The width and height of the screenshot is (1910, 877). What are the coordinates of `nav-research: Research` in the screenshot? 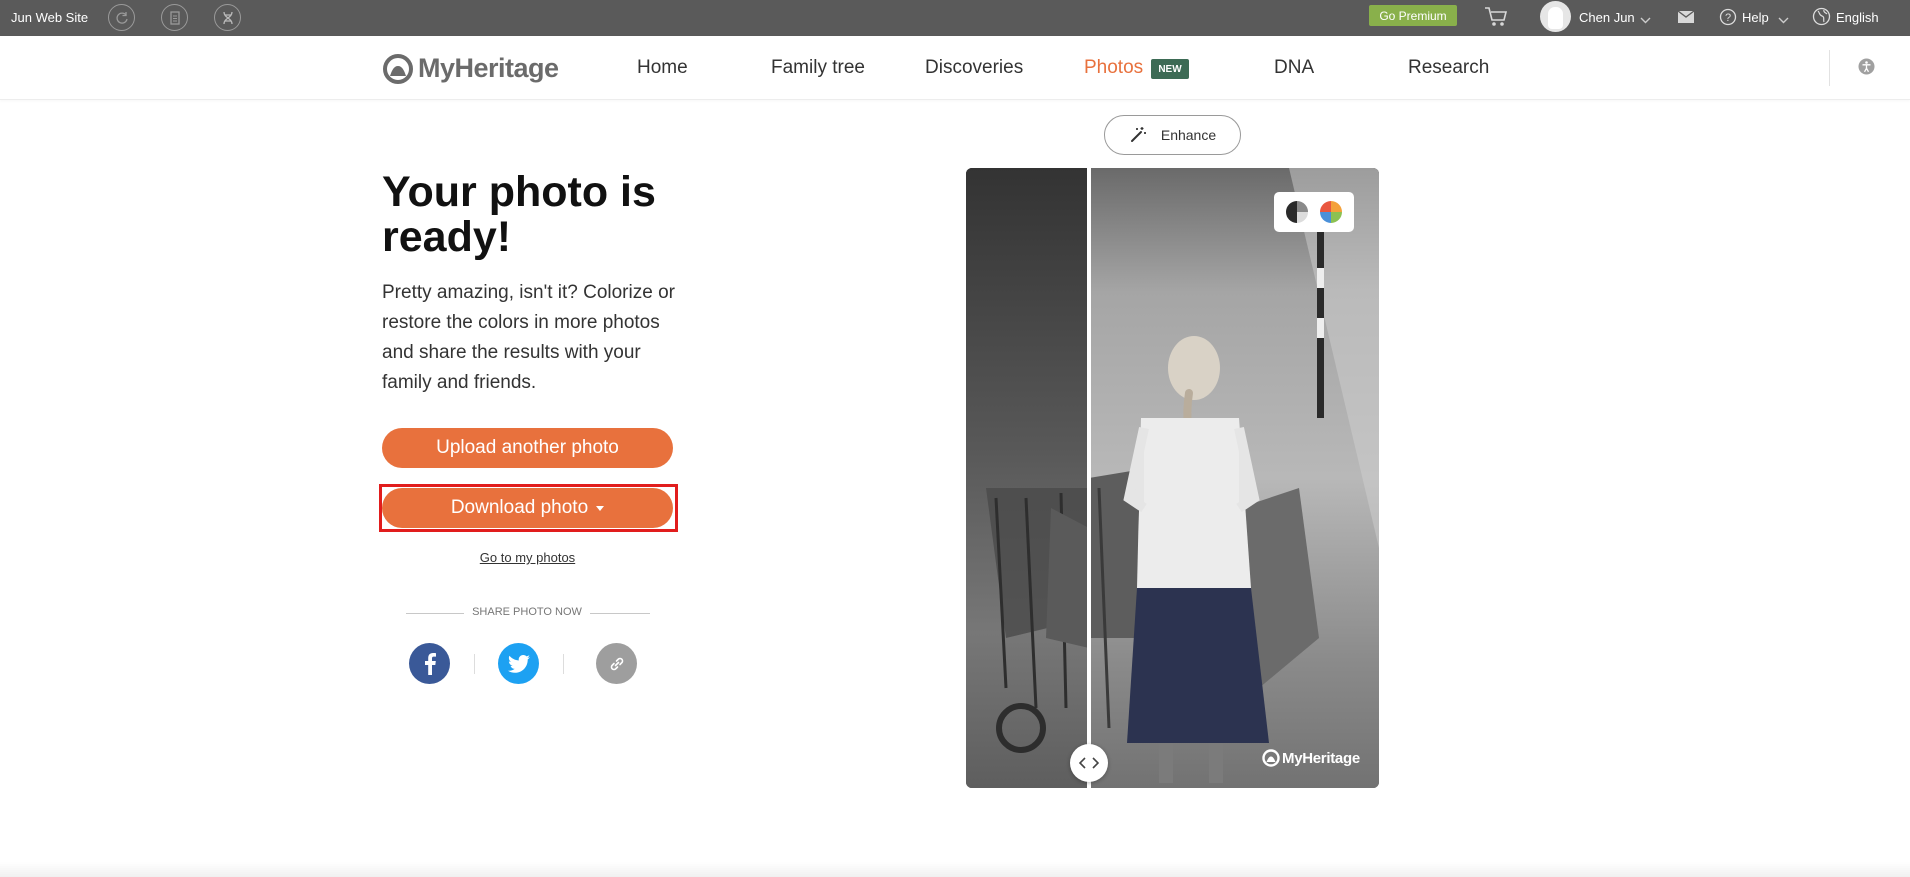 It's located at (1448, 68).